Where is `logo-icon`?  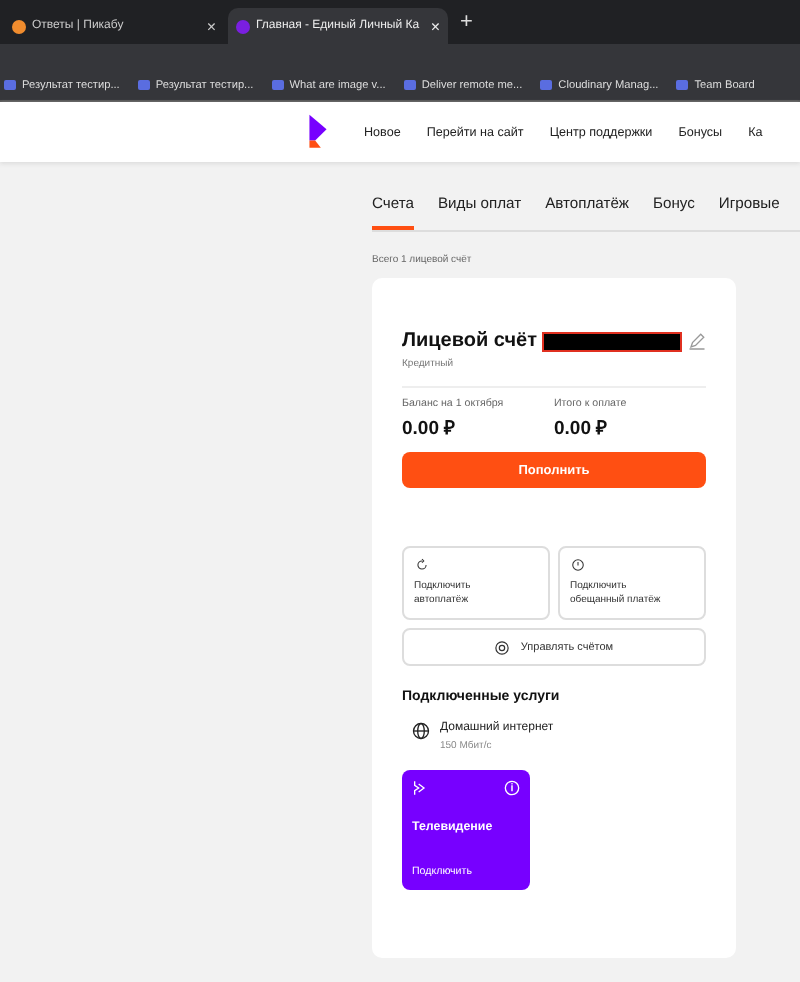
logo-icon is located at coordinates (318, 132).